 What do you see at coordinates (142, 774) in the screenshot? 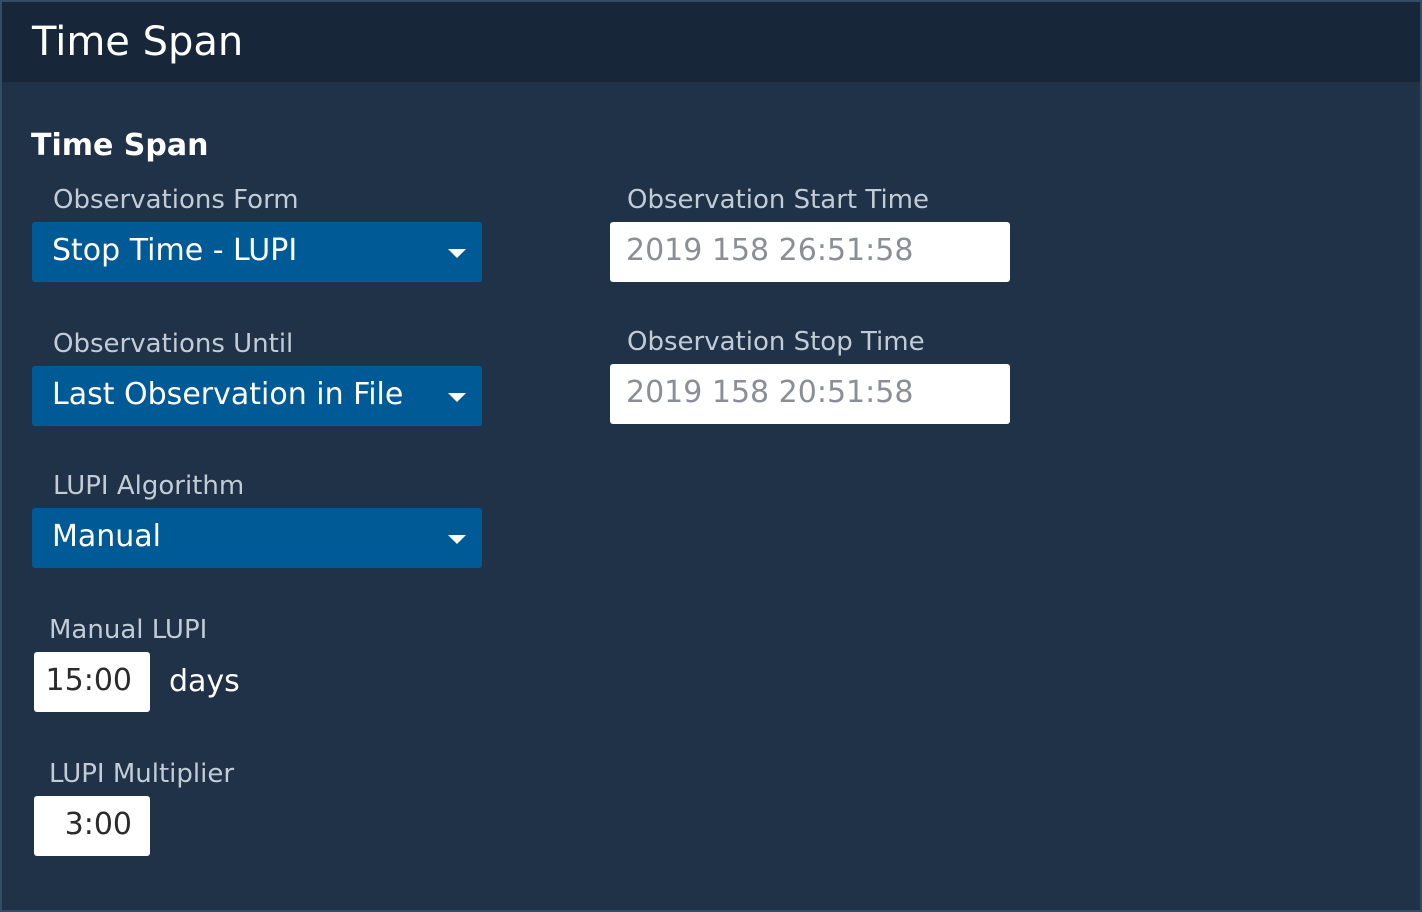
I see `lupi-multiplier-label: LUPI Multiplier` at bounding box center [142, 774].